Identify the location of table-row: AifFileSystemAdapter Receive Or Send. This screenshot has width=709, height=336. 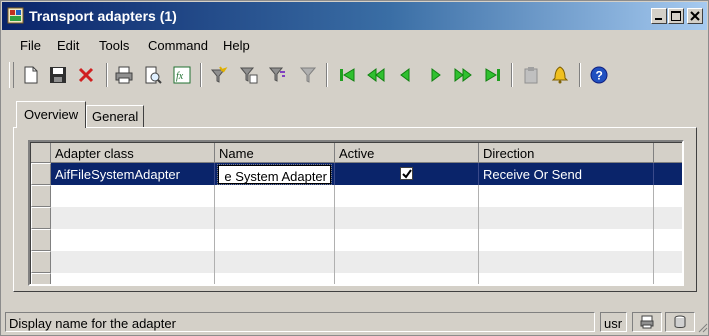
(366, 174).